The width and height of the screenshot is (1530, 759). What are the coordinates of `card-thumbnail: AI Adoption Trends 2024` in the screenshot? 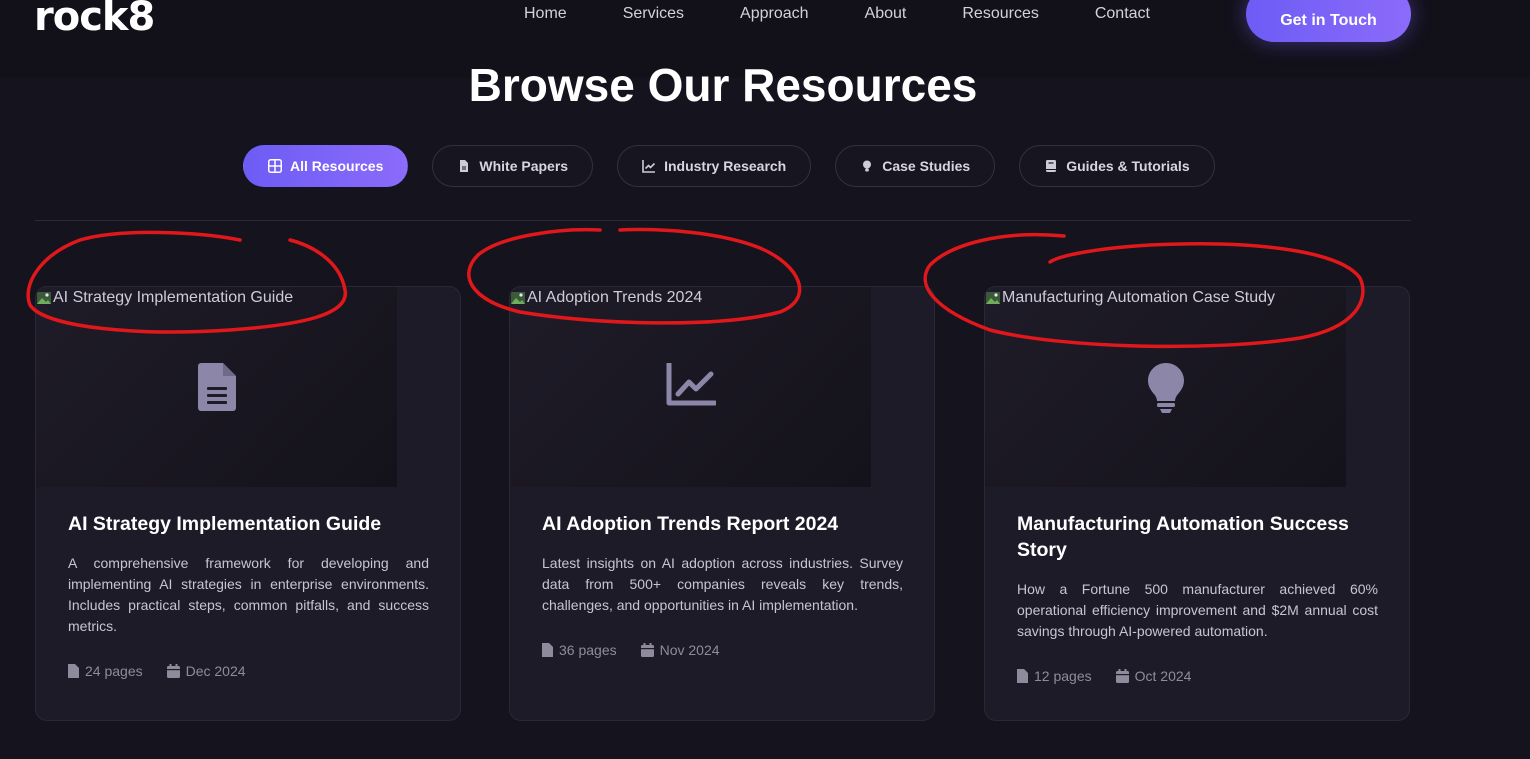 It's located at (690, 387).